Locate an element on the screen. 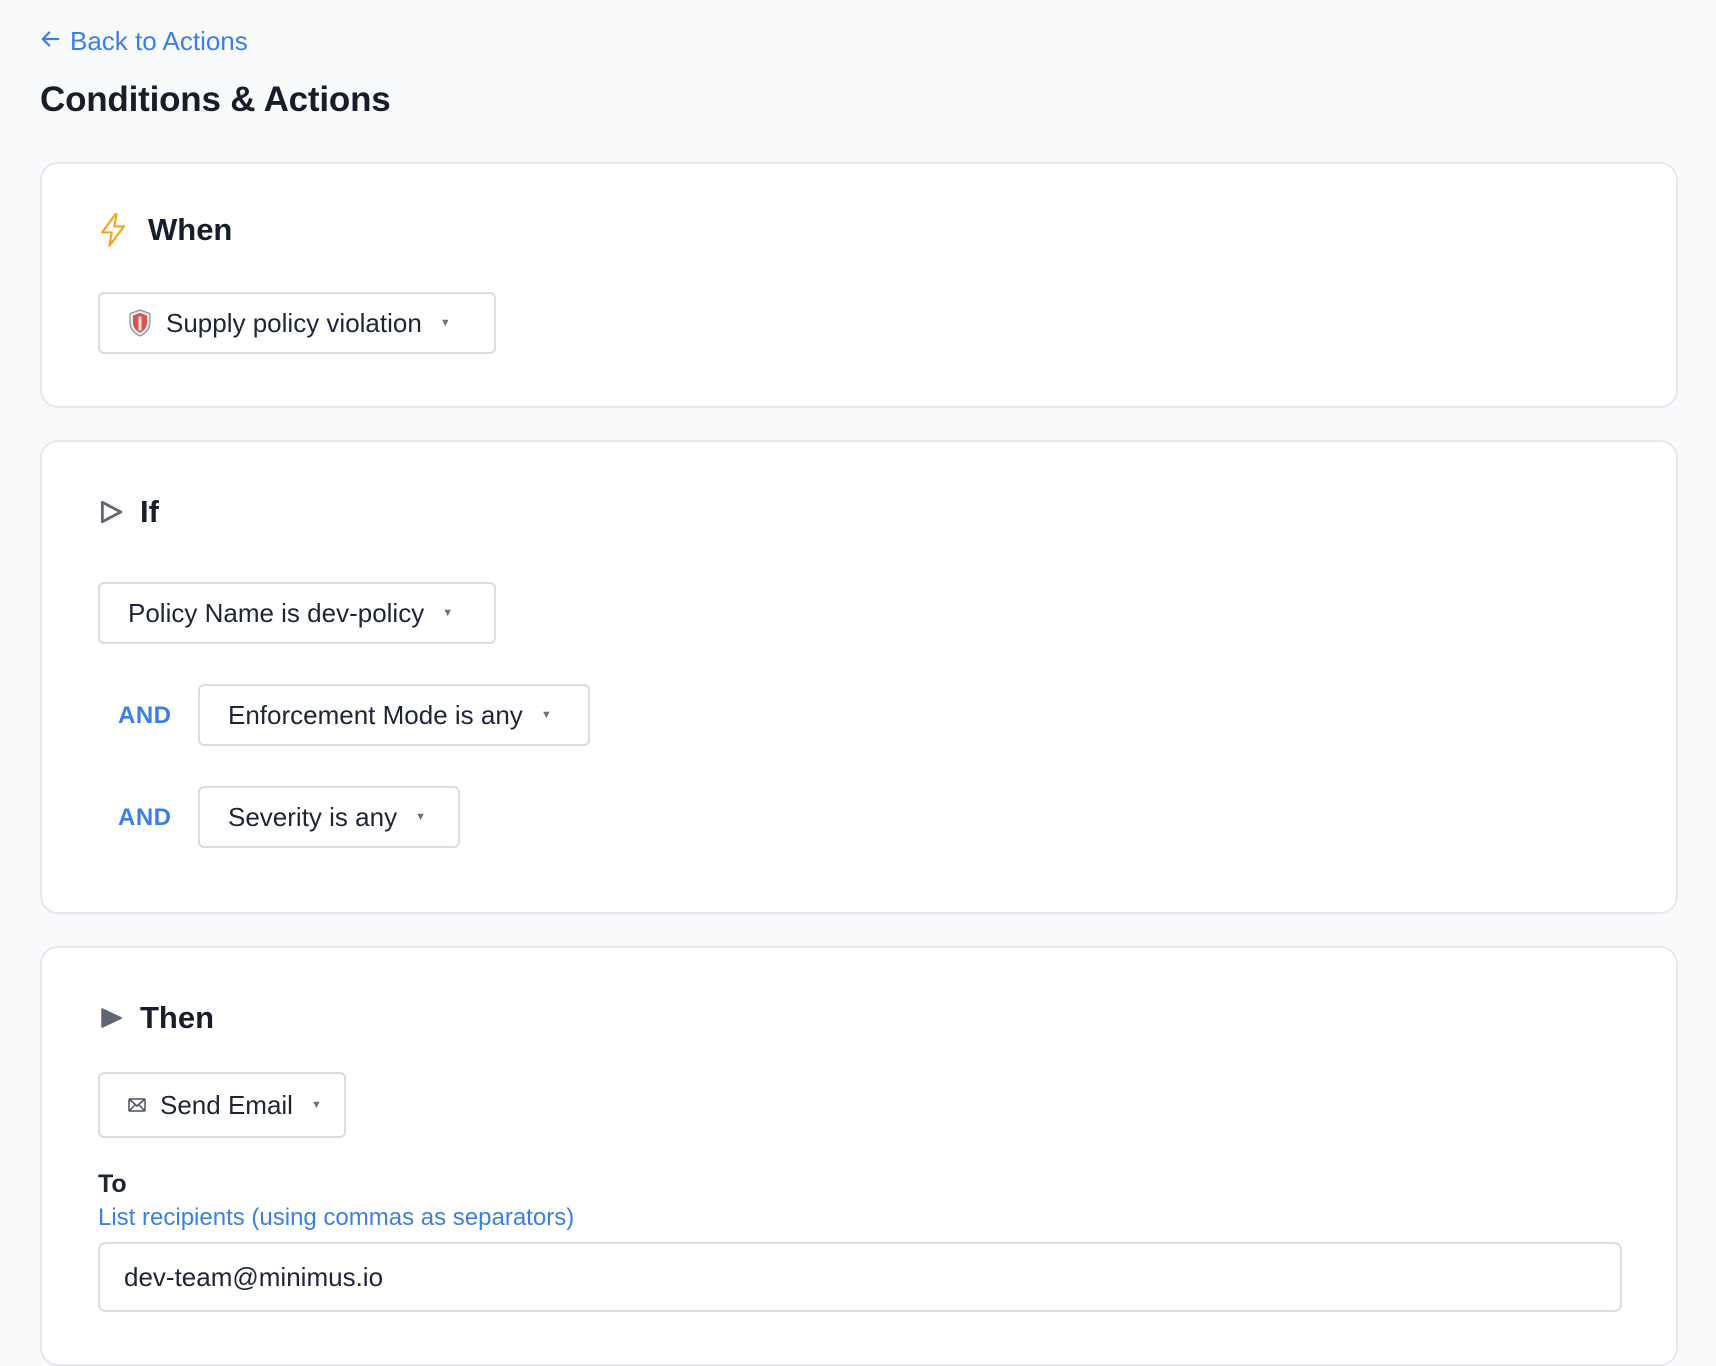 This screenshot has height=1366, width=1716. when-header: When is located at coordinates (165, 230).